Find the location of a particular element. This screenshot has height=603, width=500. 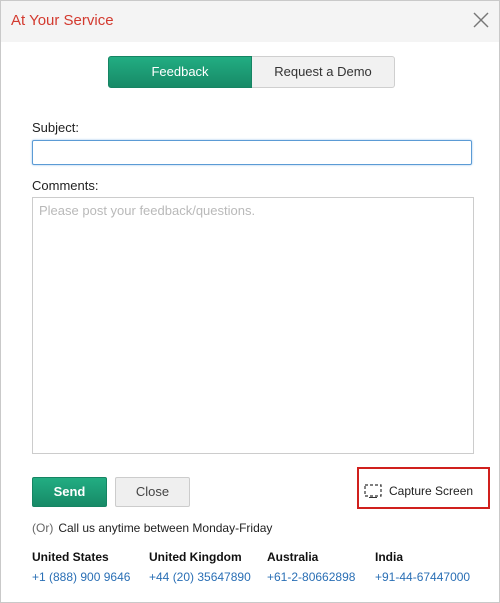

capture-screen-button: Capture Screen is located at coordinates (423, 488).